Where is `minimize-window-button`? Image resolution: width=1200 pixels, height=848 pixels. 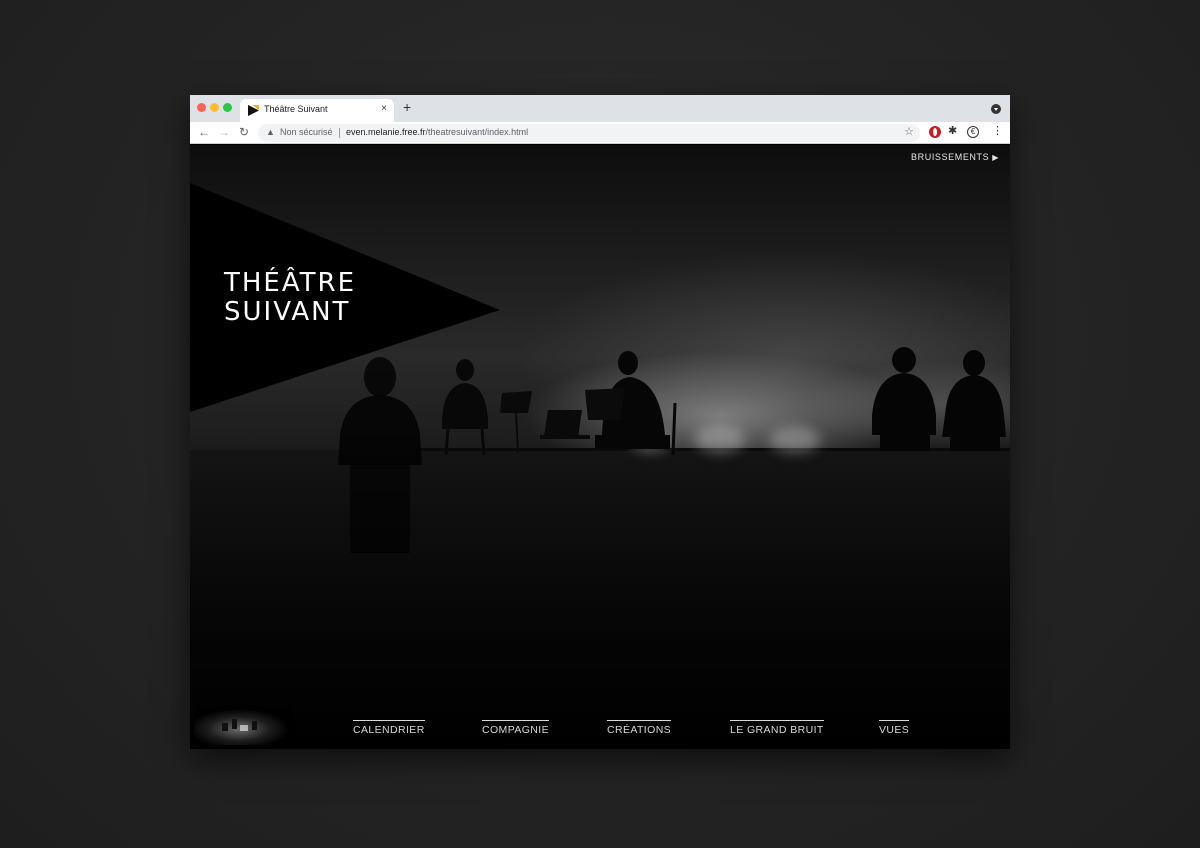
minimize-window-button is located at coordinates (214, 107).